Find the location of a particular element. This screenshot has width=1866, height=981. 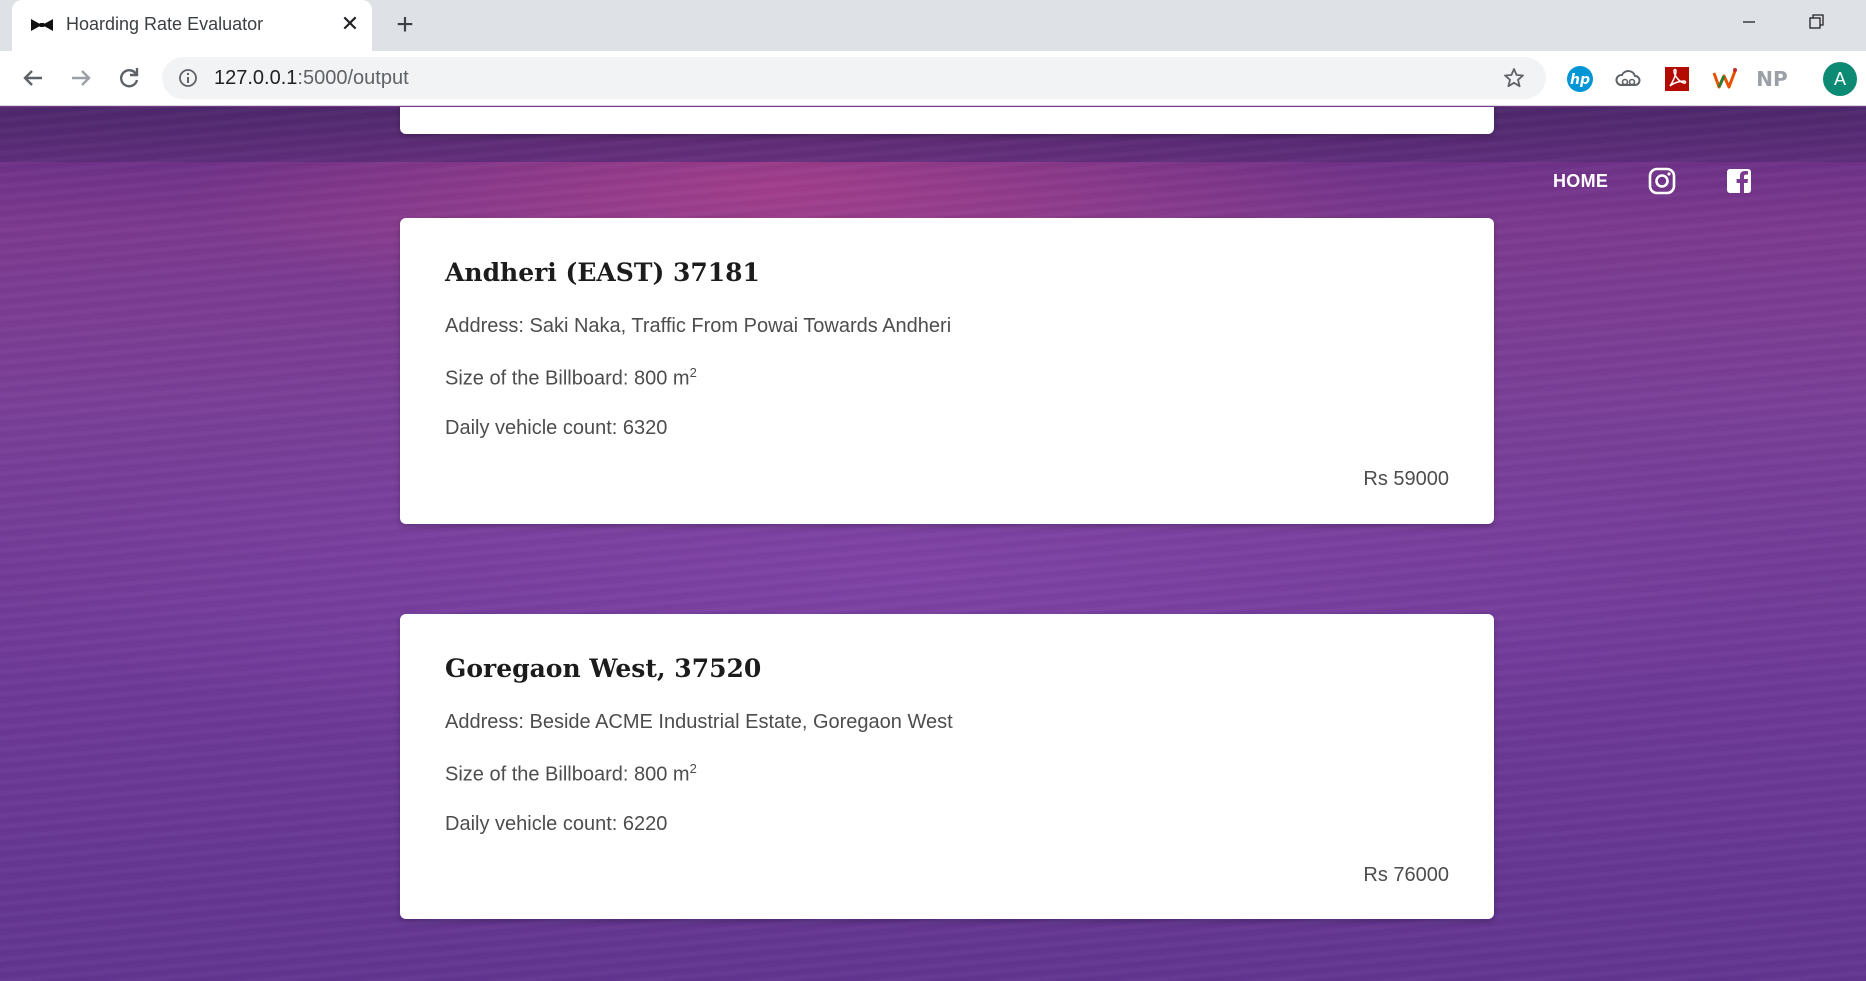

back-arrow-icon is located at coordinates (33, 78).